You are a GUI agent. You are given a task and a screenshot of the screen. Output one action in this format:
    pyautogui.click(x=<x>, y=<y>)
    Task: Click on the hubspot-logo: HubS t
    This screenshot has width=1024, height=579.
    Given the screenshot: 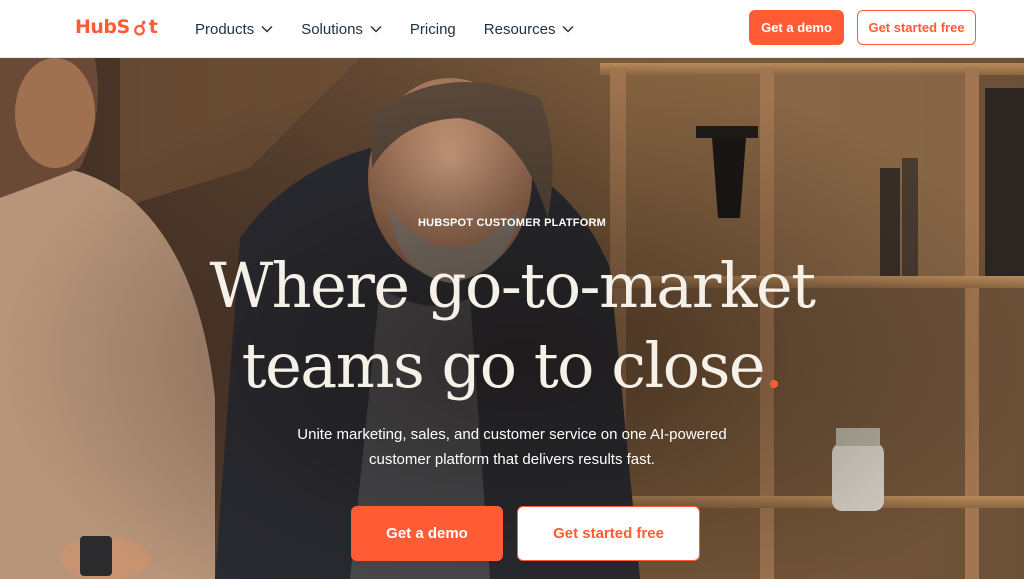 What is the action you would take?
    pyautogui.click(x=116, y=27)
    